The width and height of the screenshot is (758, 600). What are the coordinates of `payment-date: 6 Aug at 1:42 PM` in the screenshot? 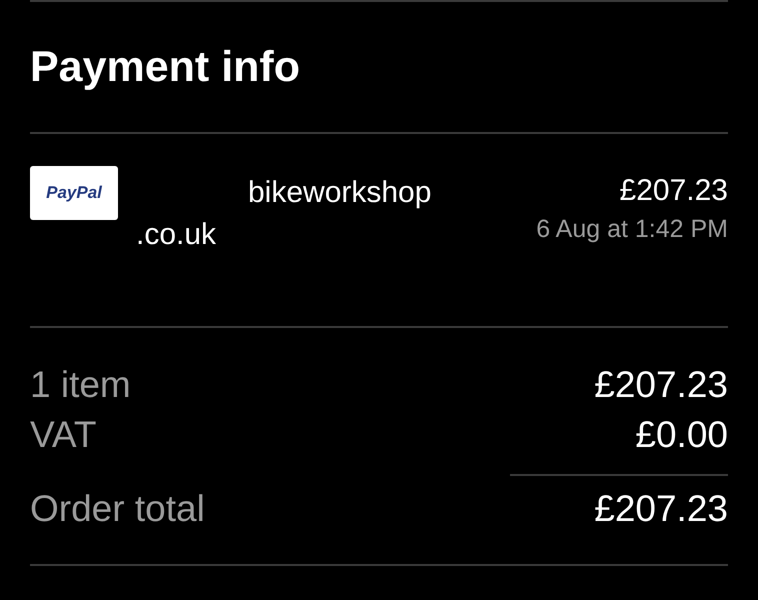 It's located at (632, 229).